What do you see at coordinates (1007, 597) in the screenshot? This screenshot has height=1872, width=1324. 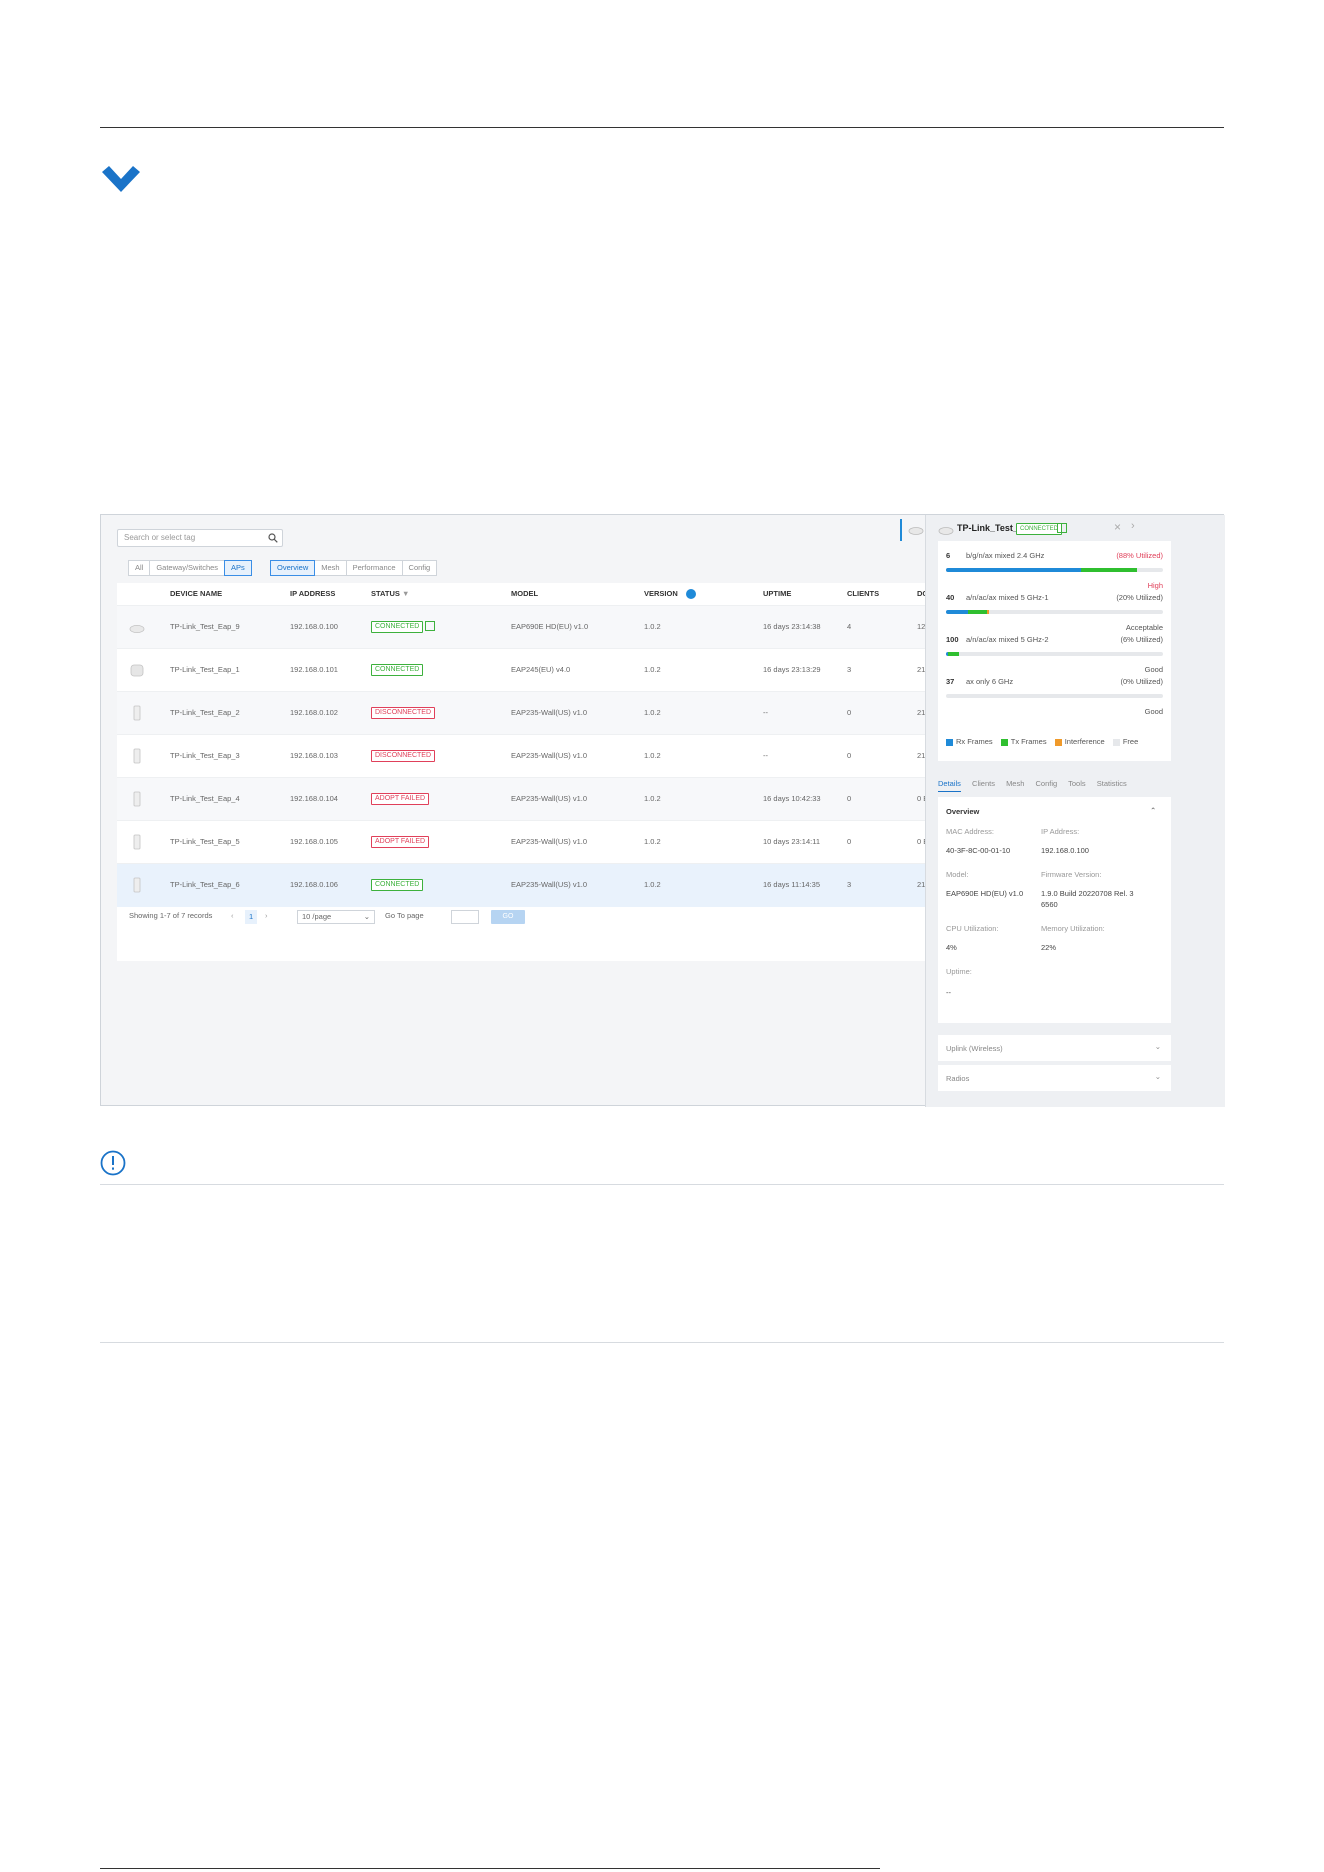 I see `radio-mode: a/n/ac/ax mixed 5 GHz-1` at bounding box center [1007, 597].